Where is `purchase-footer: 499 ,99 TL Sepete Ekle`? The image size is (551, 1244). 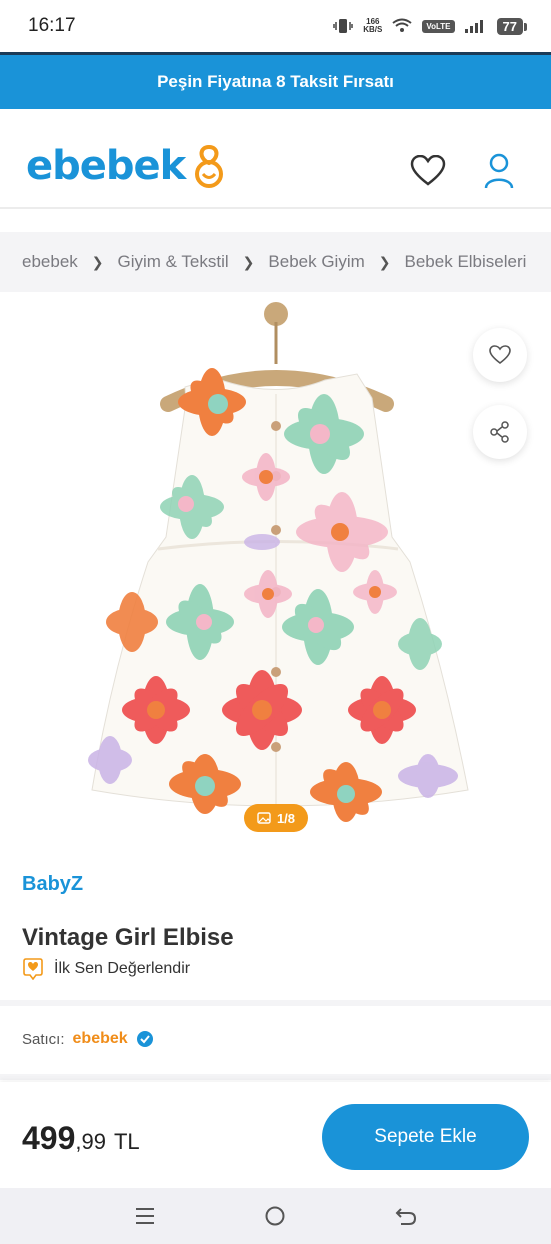
purchase-footer: 499 ,99 TL Sepete Ekle is located at coordinates (275, 1135).